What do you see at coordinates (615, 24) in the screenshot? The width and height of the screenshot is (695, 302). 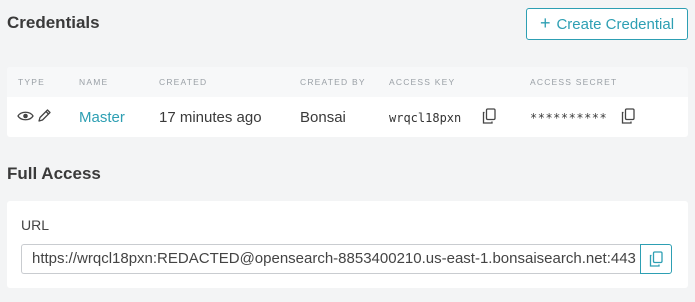 I see `create-credential-label: Create Credential` at bounding box center [615, 24].